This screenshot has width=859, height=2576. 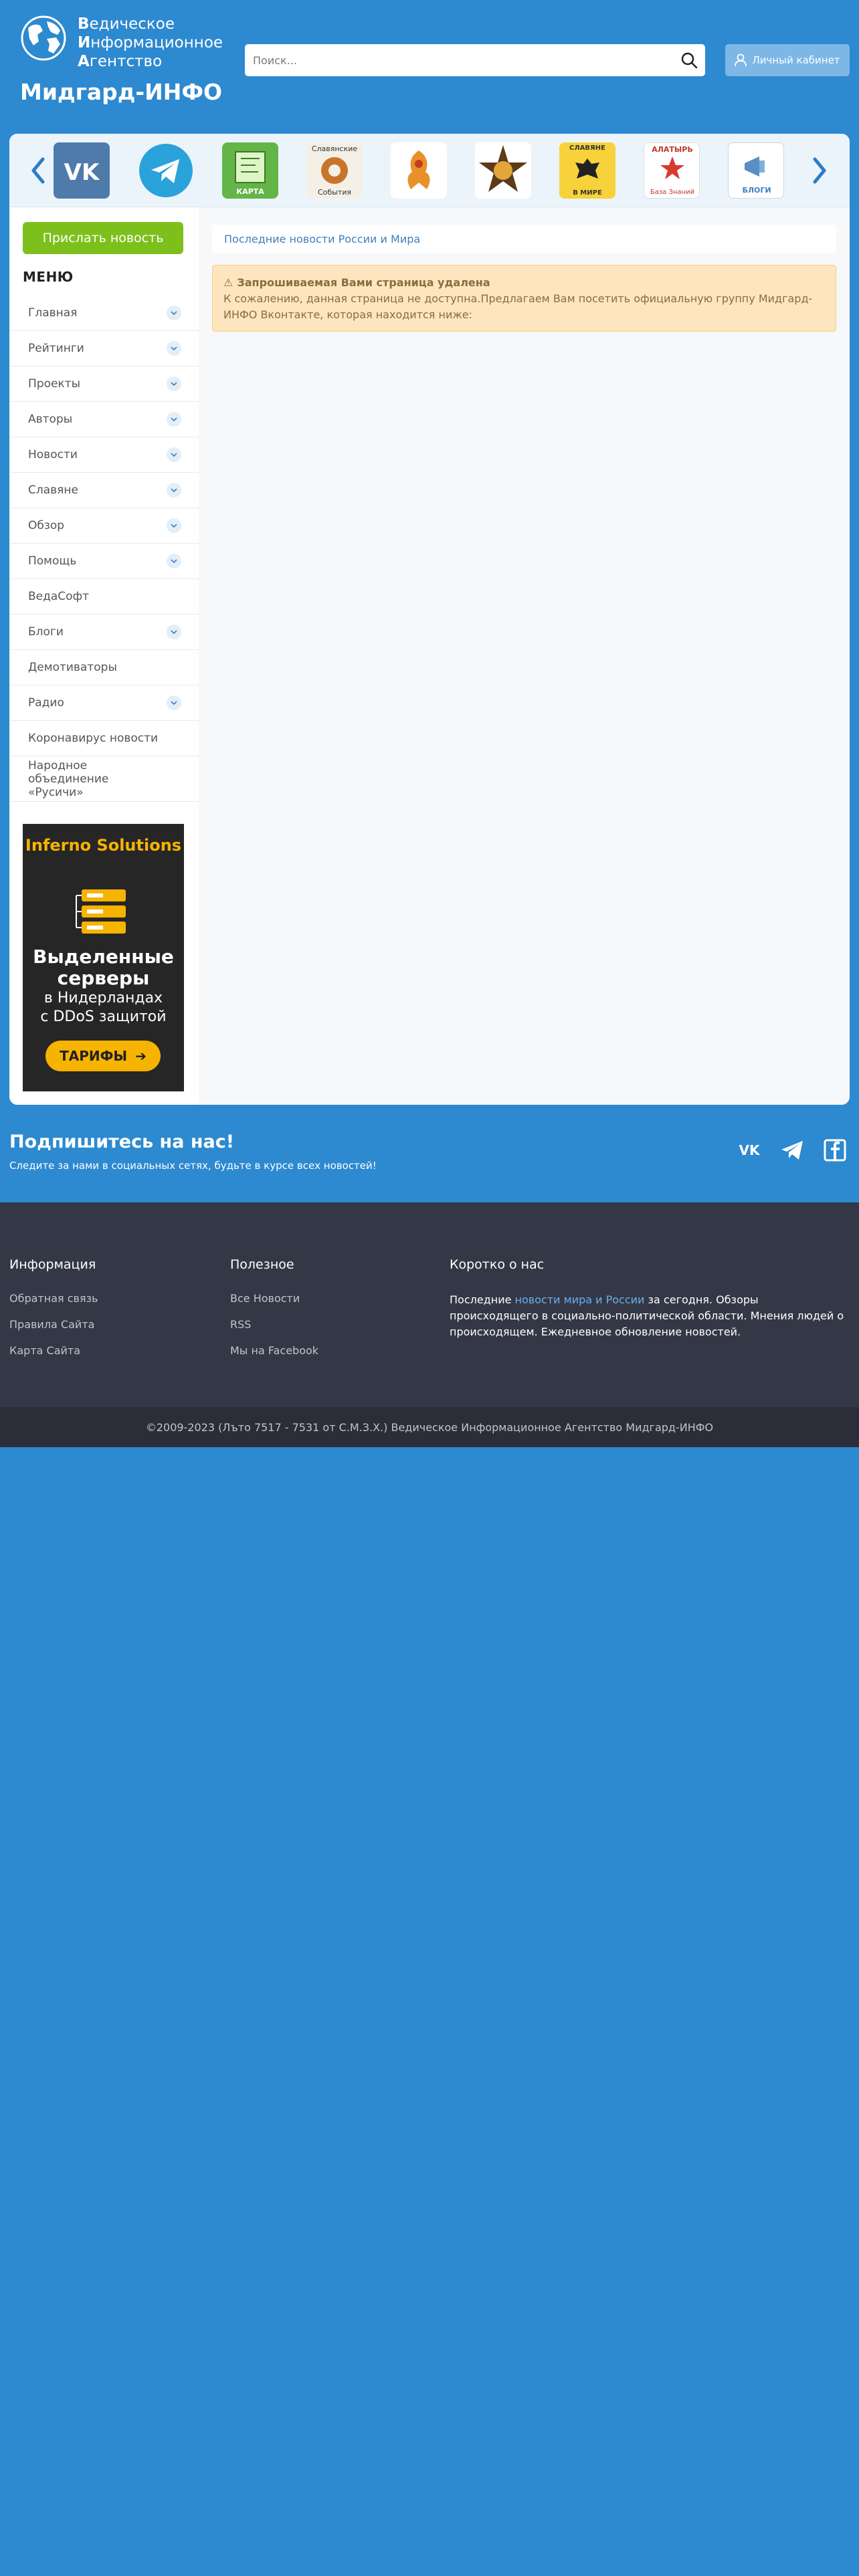 I want to click on server-icon, so click(x=101, y=911).